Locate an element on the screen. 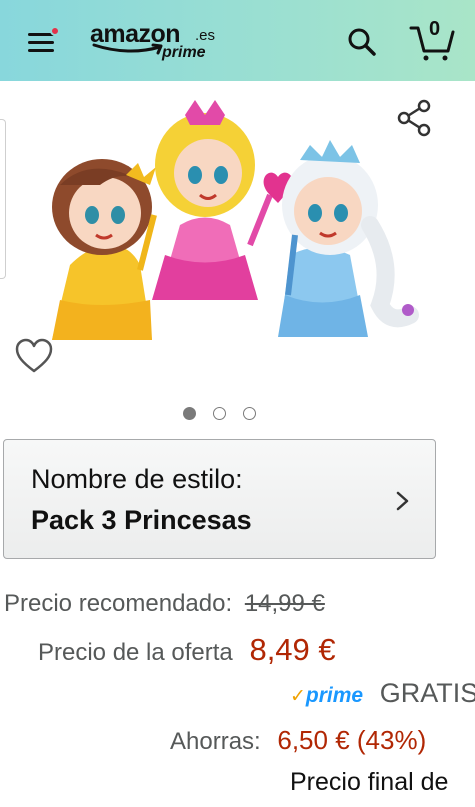 This screenshot has width=475, height=807. princess-pink-figure is located at coordinates (222, 200).